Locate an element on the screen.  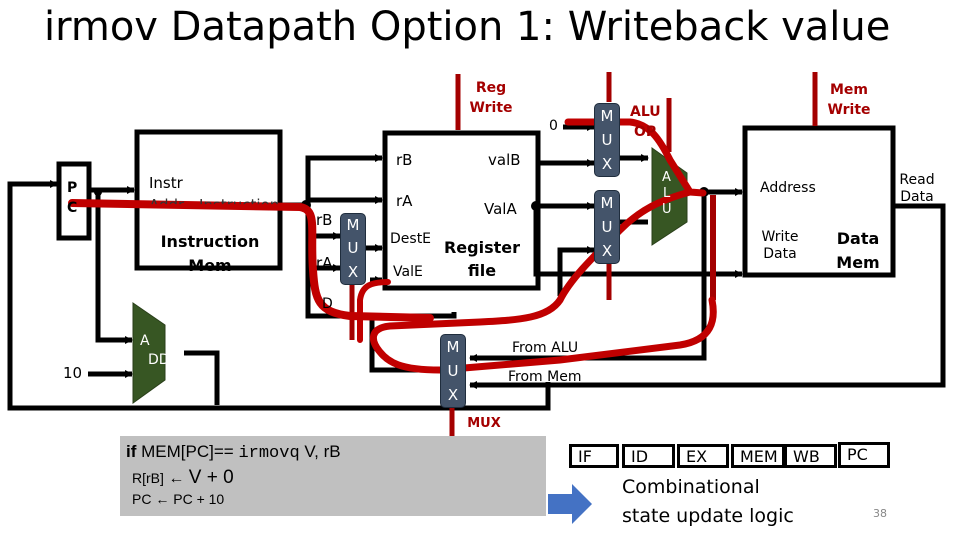
code-if-keyword: if is located at coordinates (131, 451).